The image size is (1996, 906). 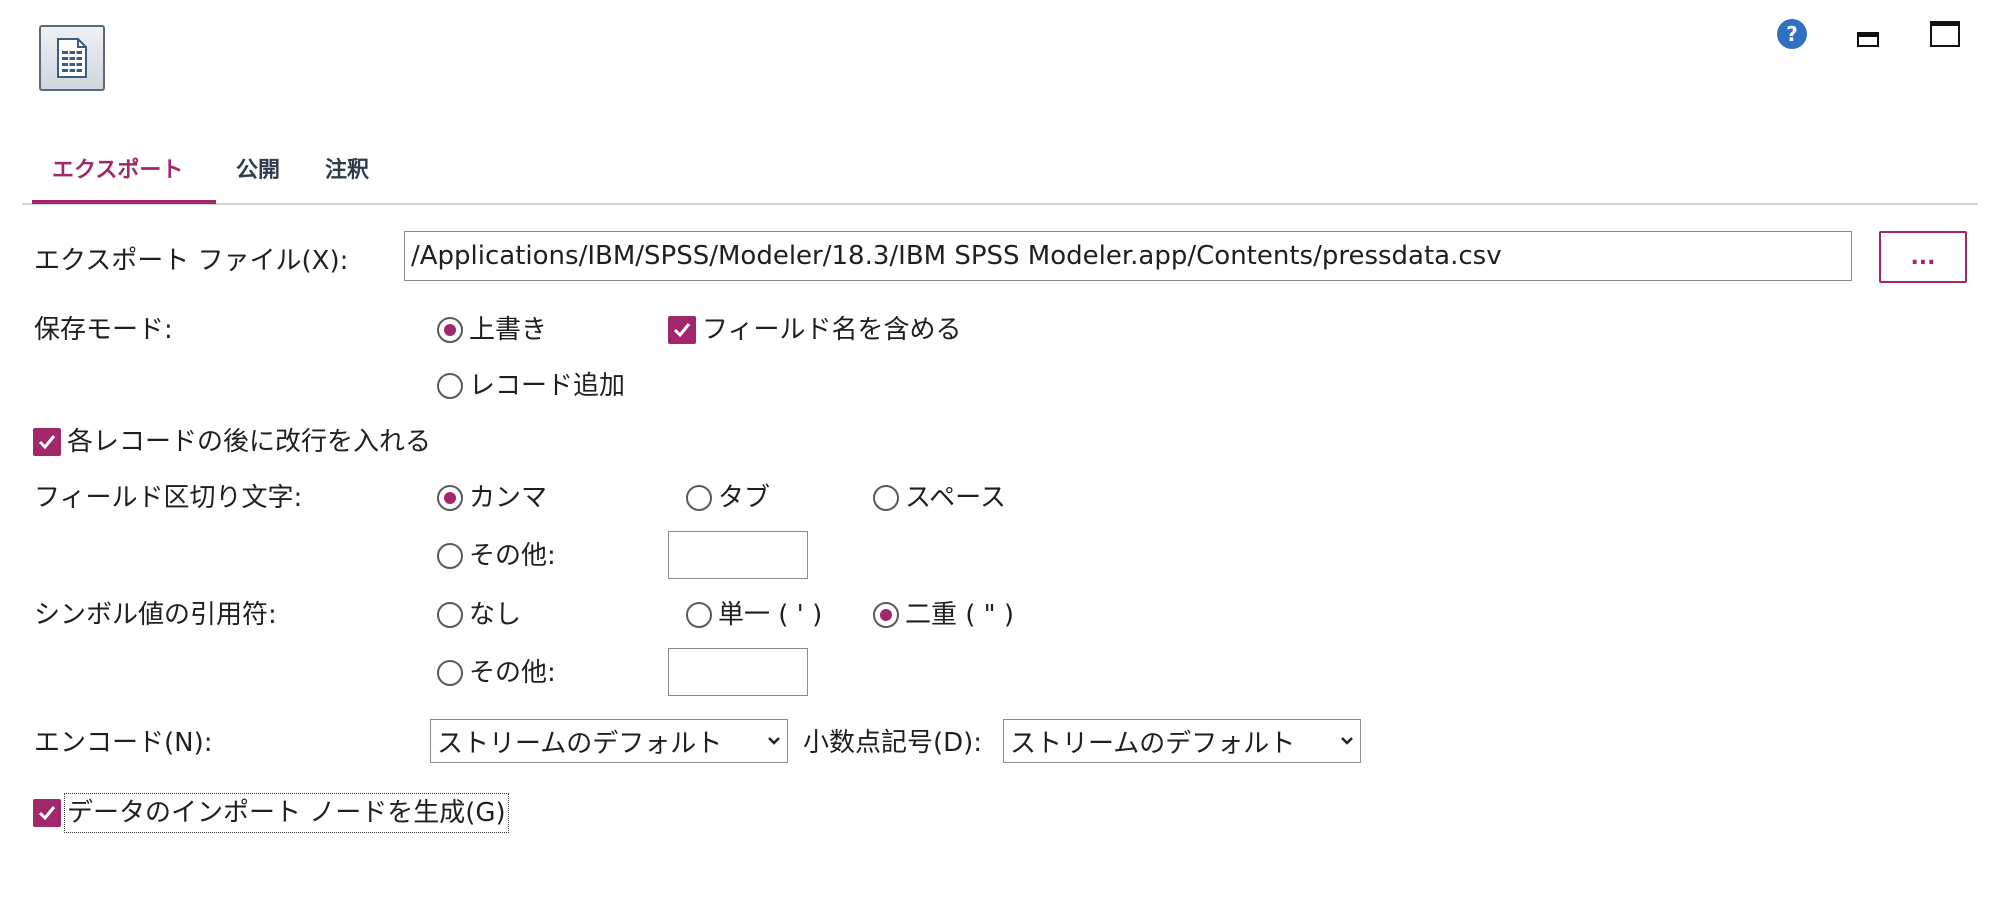 I want to click on radio-delimiter-space: スペース, so click(x=939, y=498).